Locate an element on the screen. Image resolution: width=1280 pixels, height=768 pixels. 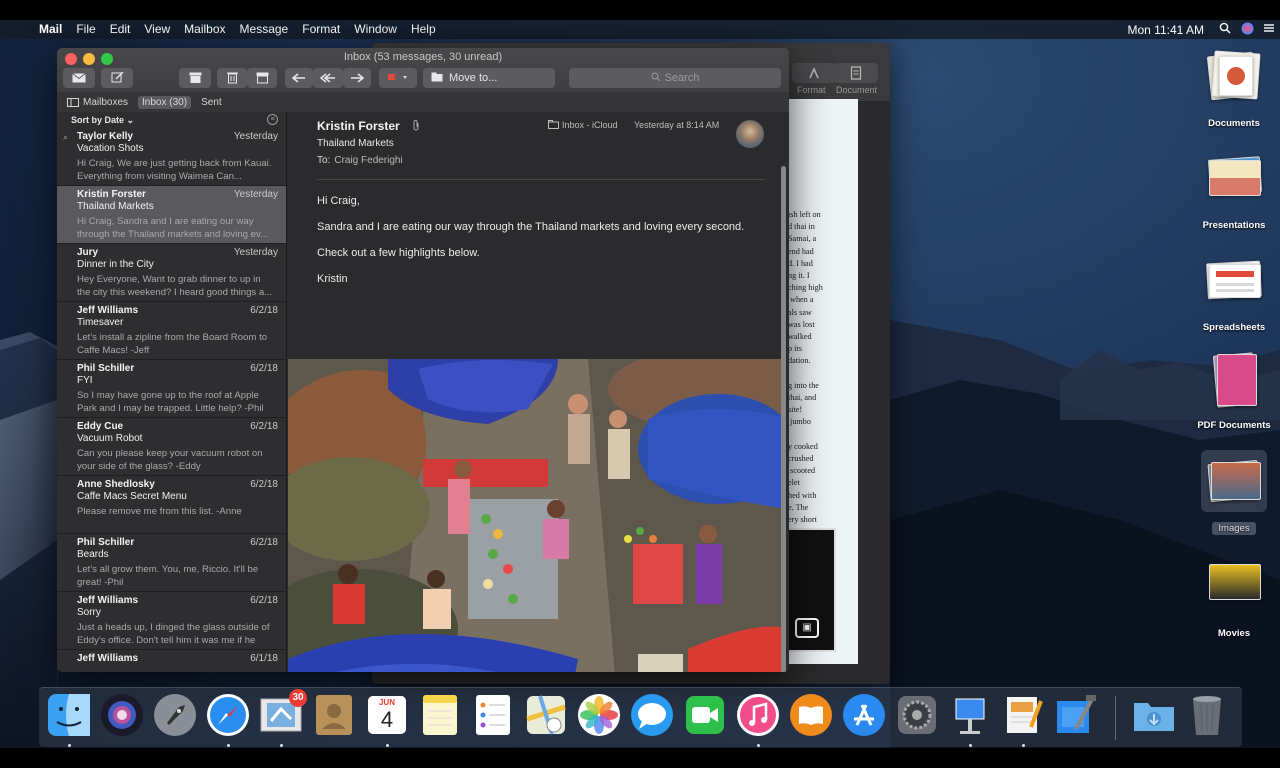
favorites-inbox: Inbox (30) is located at coordinates (165, 102).